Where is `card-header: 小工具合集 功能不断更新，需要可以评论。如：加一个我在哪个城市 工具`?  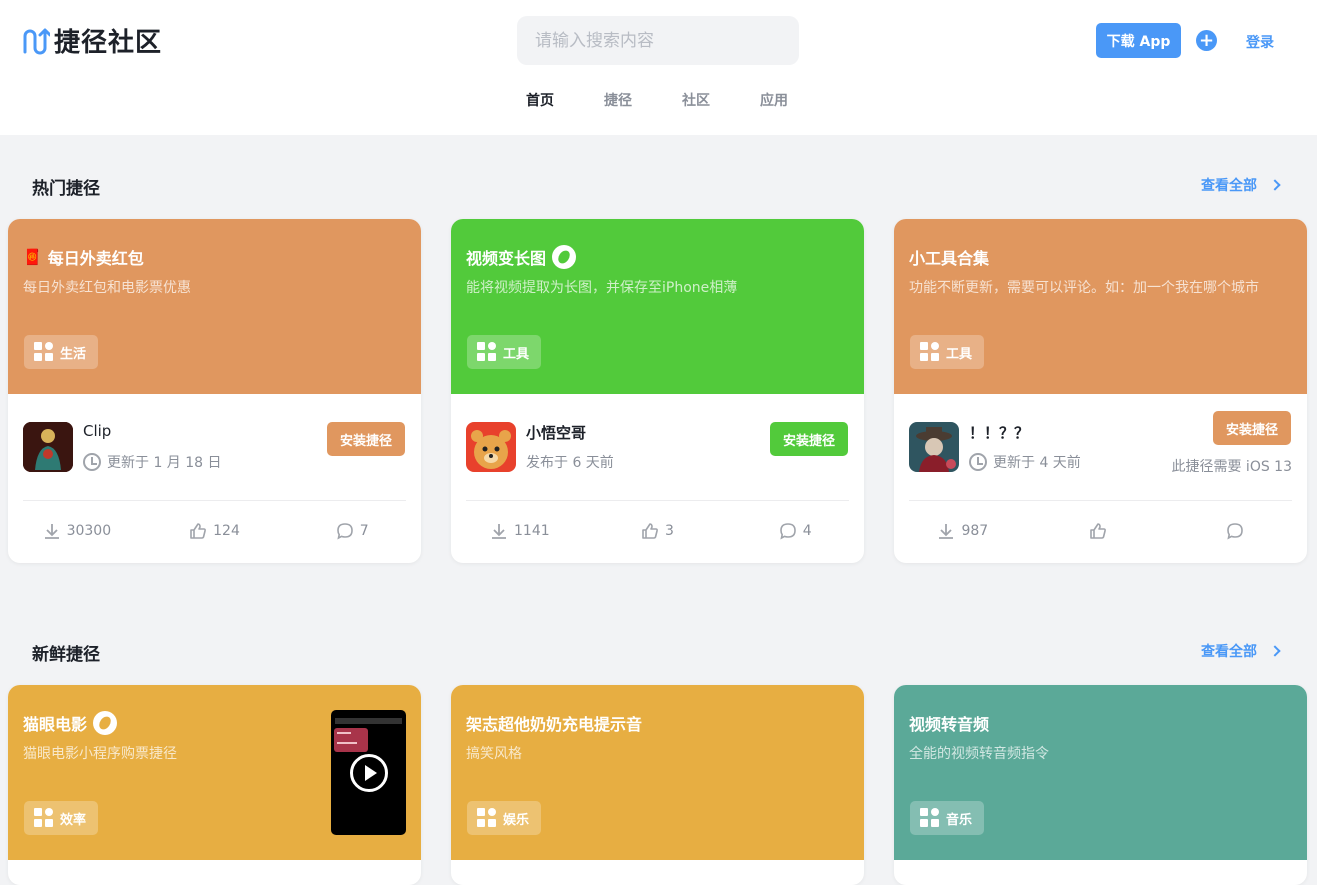 card-header: 小工具合集 功能不断更新，需要可以评论。如：加一个我在哪个城市 工具 is located at coordinates (1100, 306).